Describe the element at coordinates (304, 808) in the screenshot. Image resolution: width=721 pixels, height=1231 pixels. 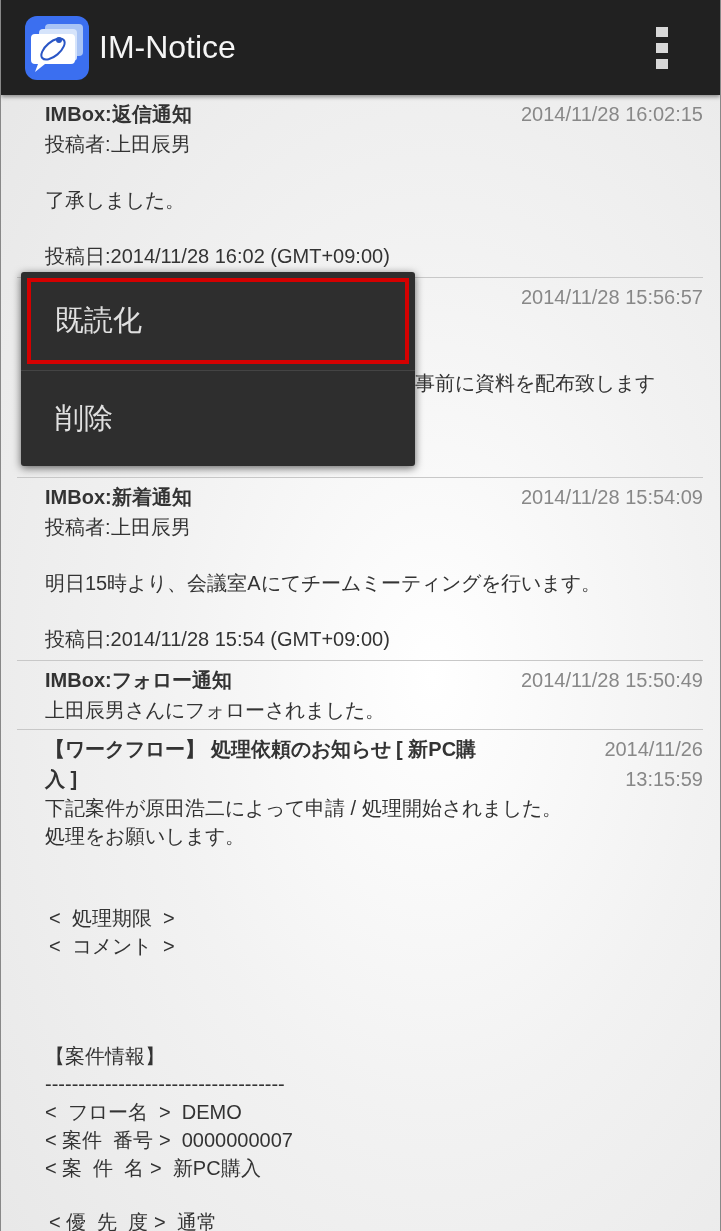
I see `notice-text-line: 下記案件が原田浩二によって申請 / 処理開始されました。` at that location.